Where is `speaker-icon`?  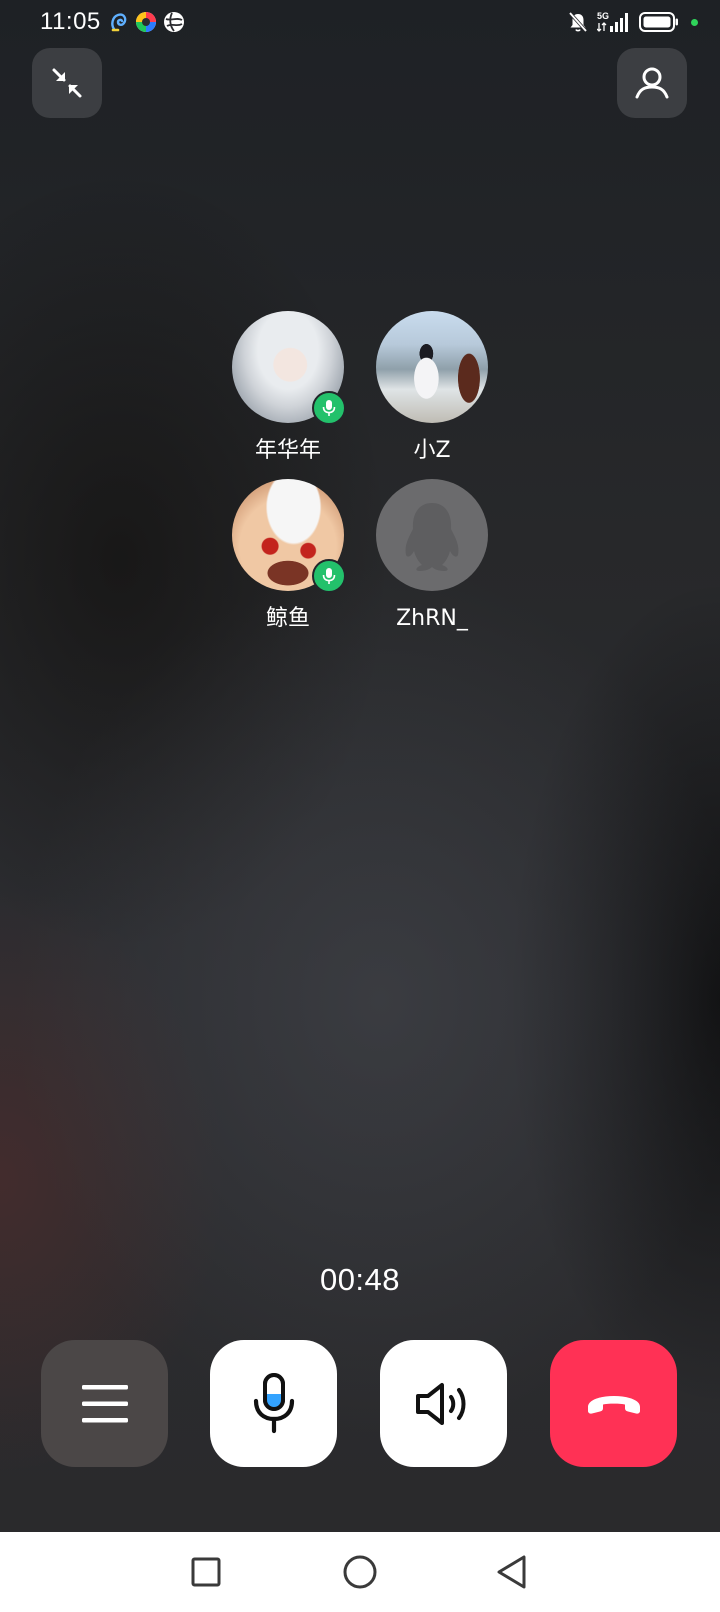
speaker-icon is located at coordinates (440, 1403).